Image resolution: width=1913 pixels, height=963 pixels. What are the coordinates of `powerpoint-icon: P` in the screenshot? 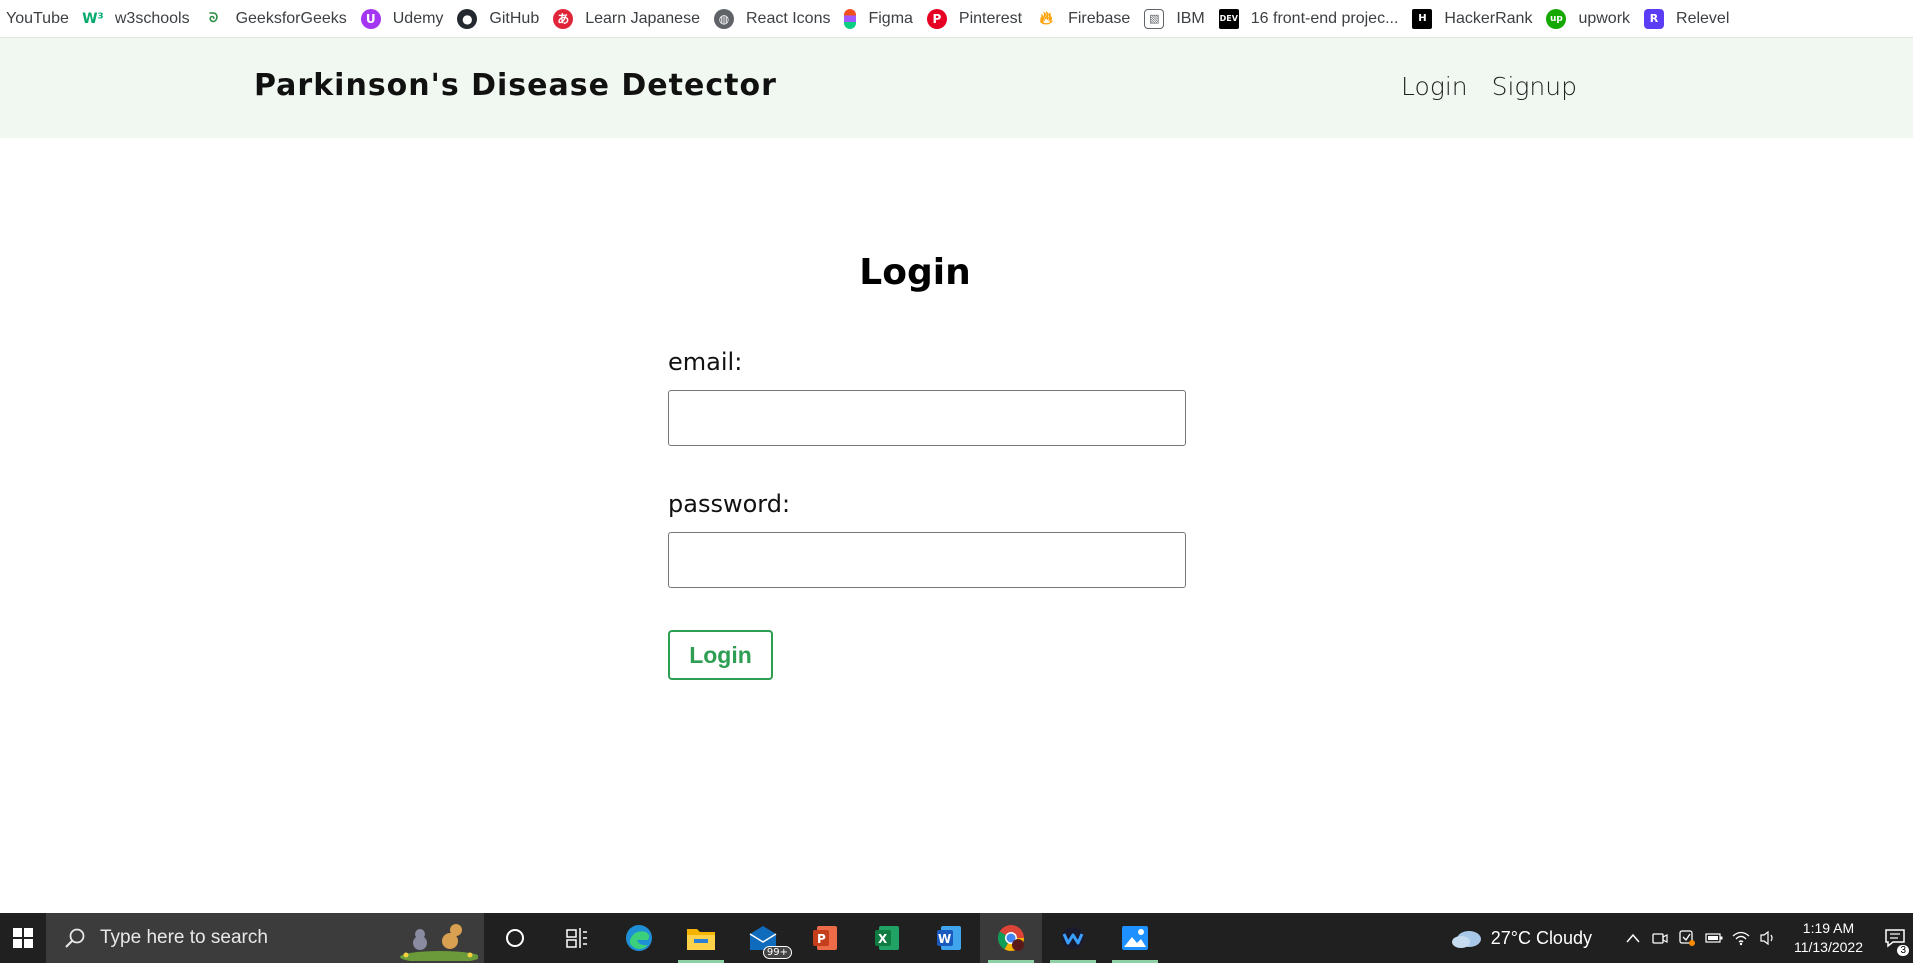 It's located at (825, 938).